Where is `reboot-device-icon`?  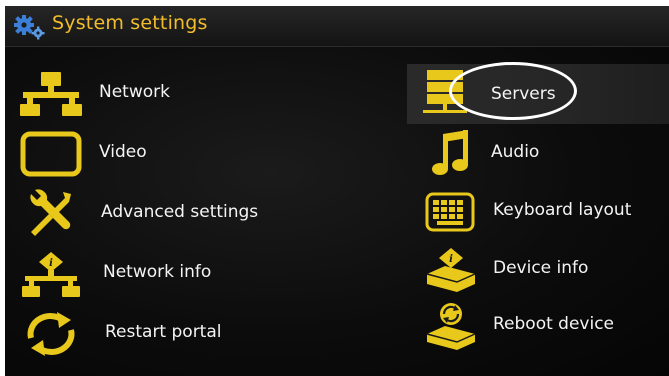 reboot-device-icon is located at coordinates (451, 326).